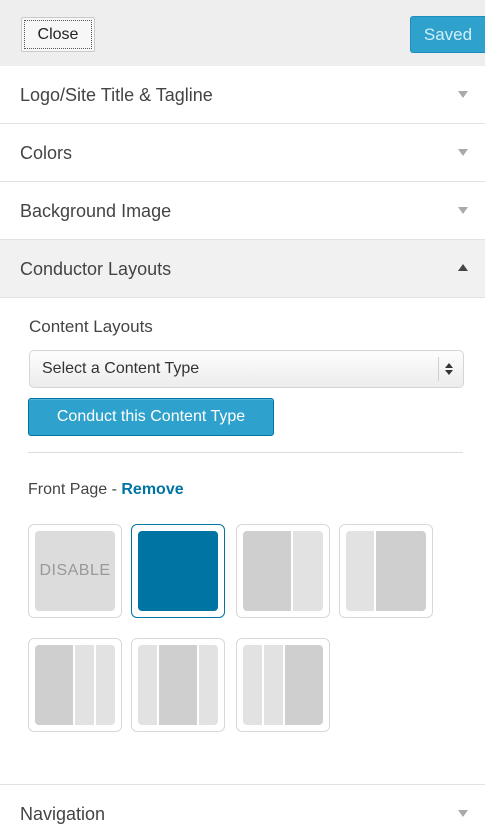  What do you see at coordinates (242, 153) in the screenshot?
I see `section-colors: Colors` at bounding box center [242, 153].